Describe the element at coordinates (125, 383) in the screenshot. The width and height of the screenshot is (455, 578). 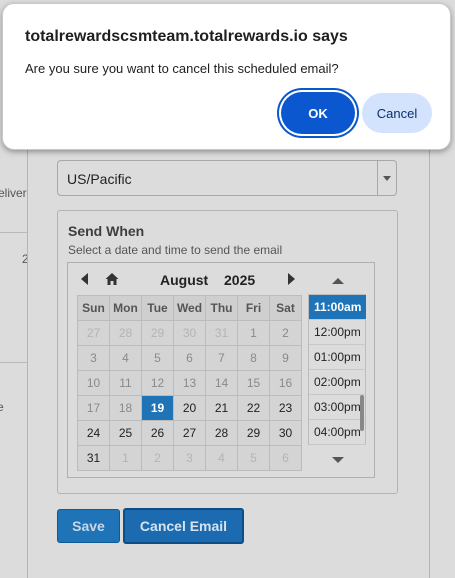
I see `calendar-day: 11` at that location.